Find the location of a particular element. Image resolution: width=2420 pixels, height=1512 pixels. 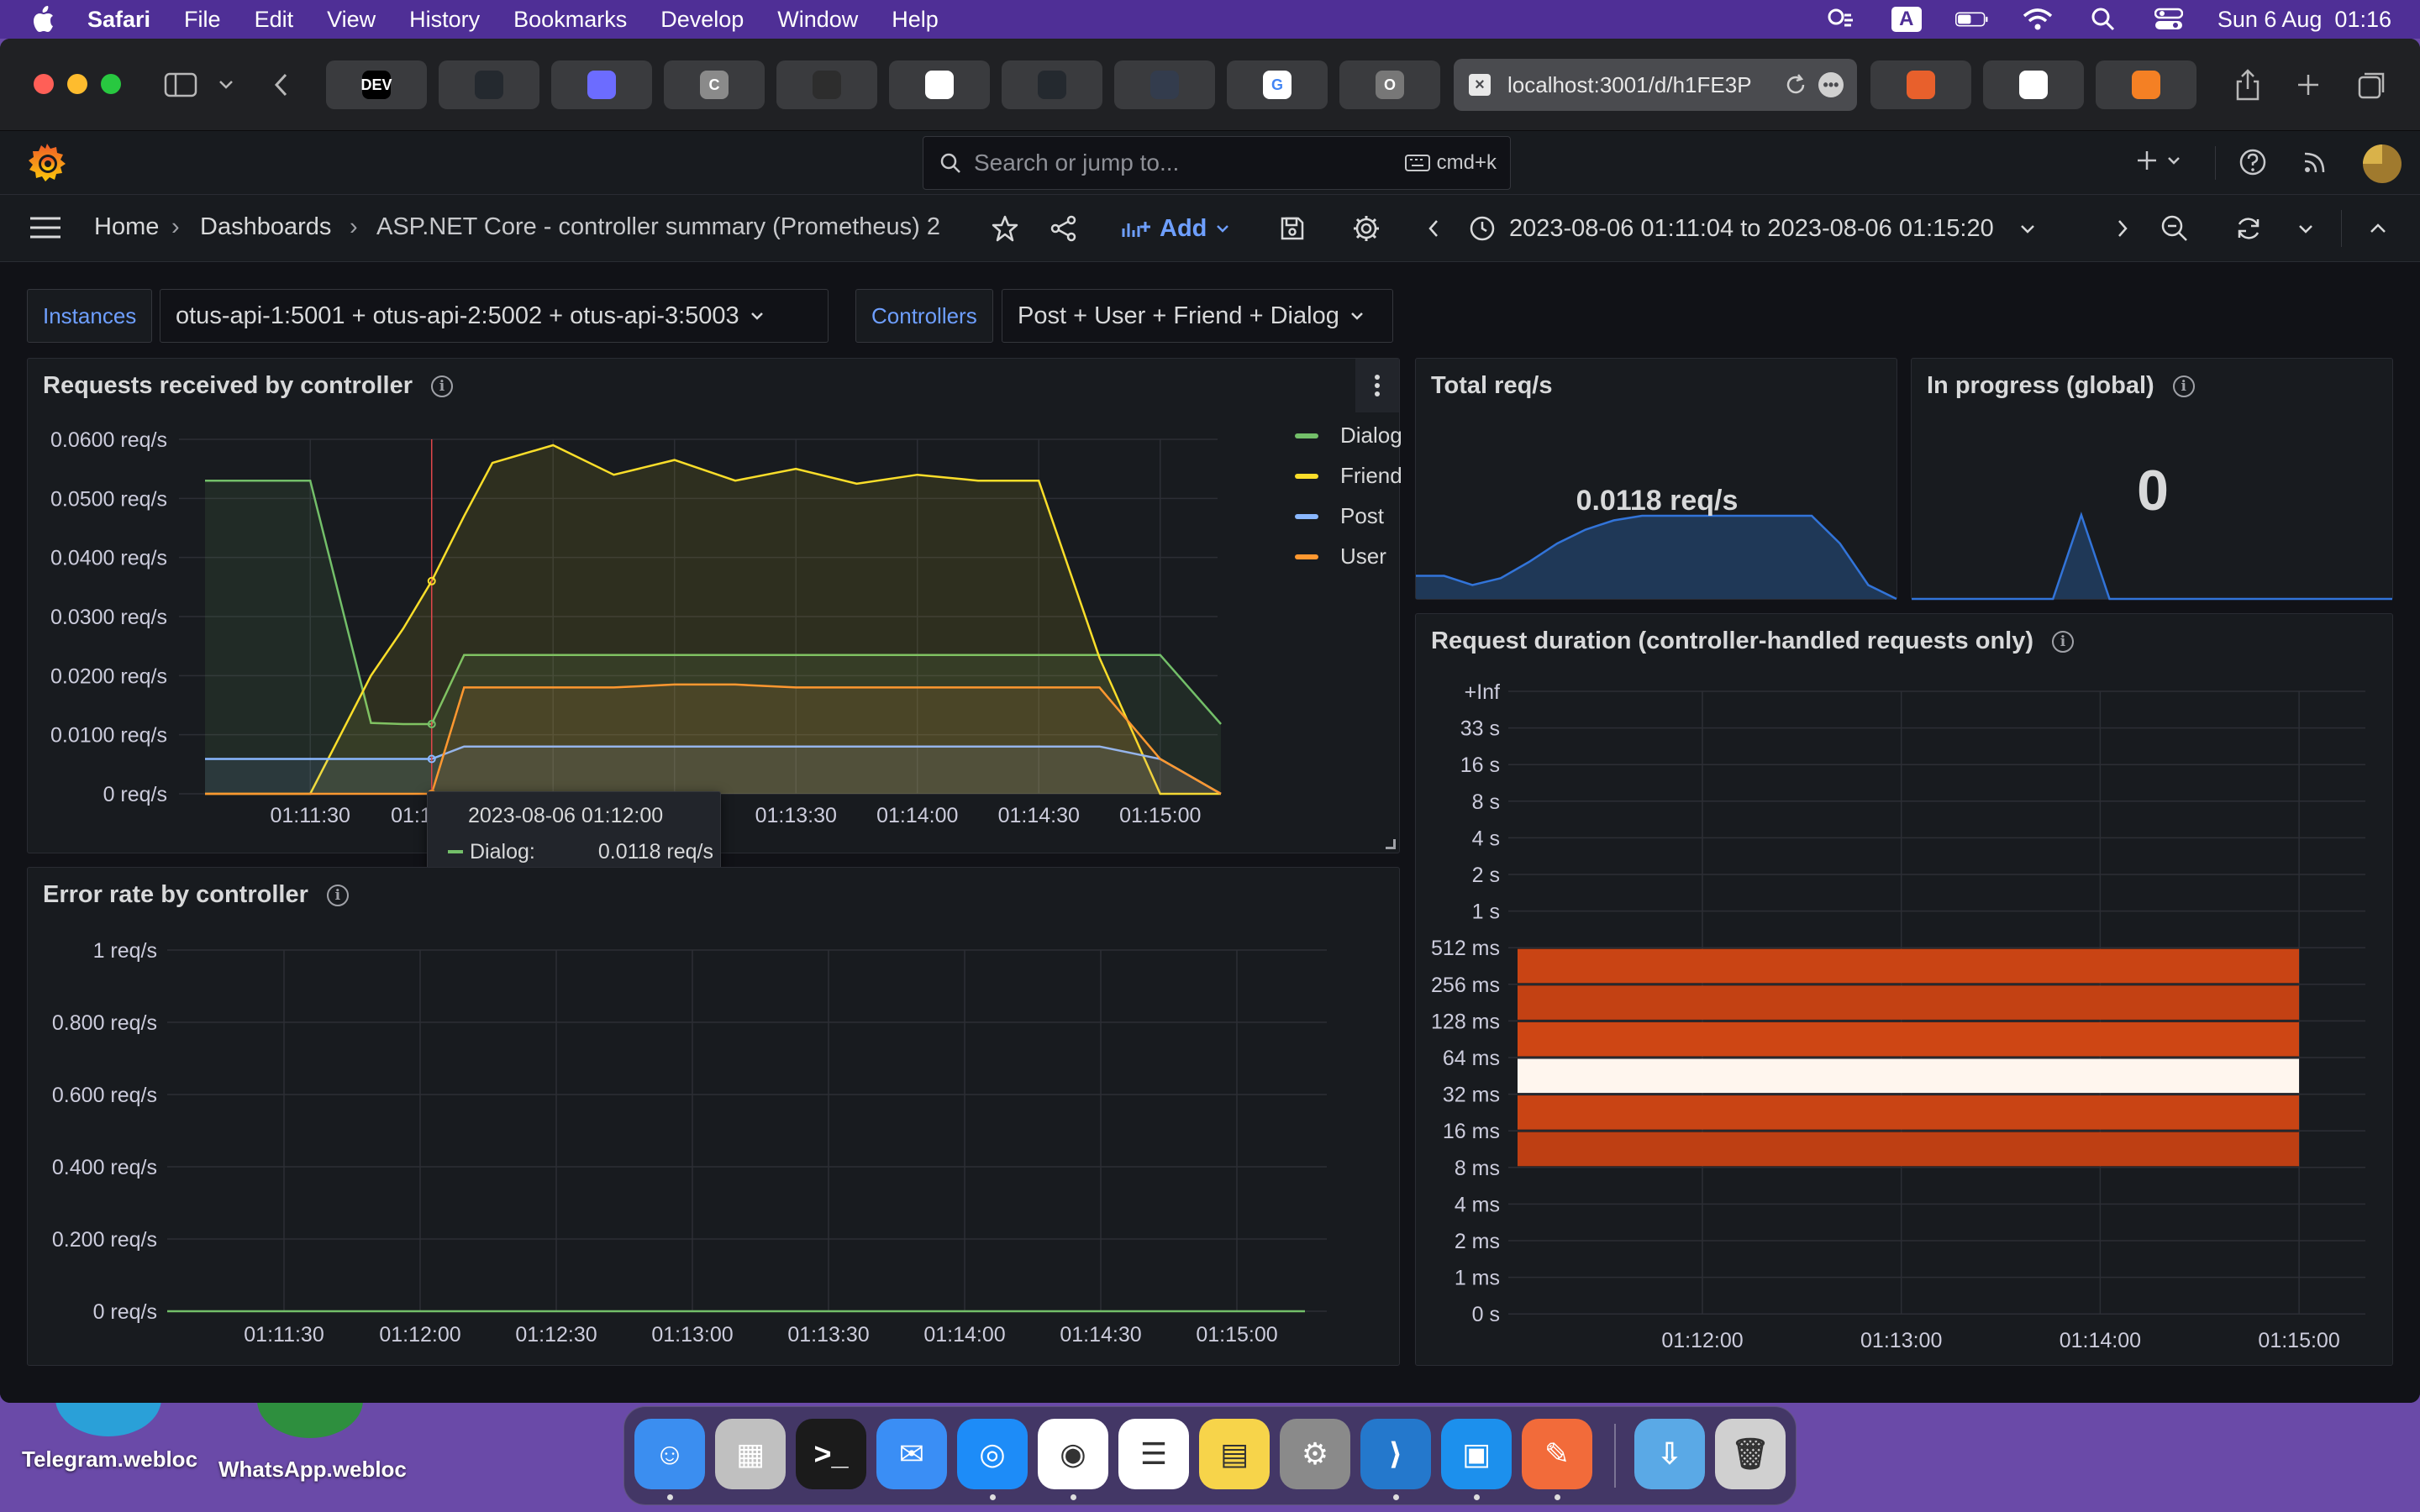

dock-chrome-icon: ◉ is located at coordinates (1073, 1454).